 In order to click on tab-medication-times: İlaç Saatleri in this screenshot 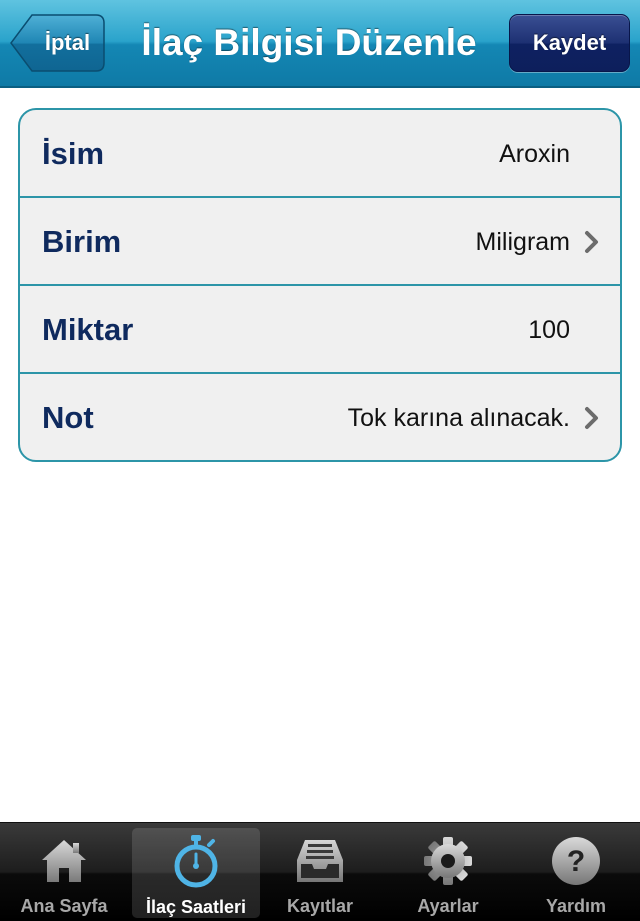, I will do `click(196, 873)`.